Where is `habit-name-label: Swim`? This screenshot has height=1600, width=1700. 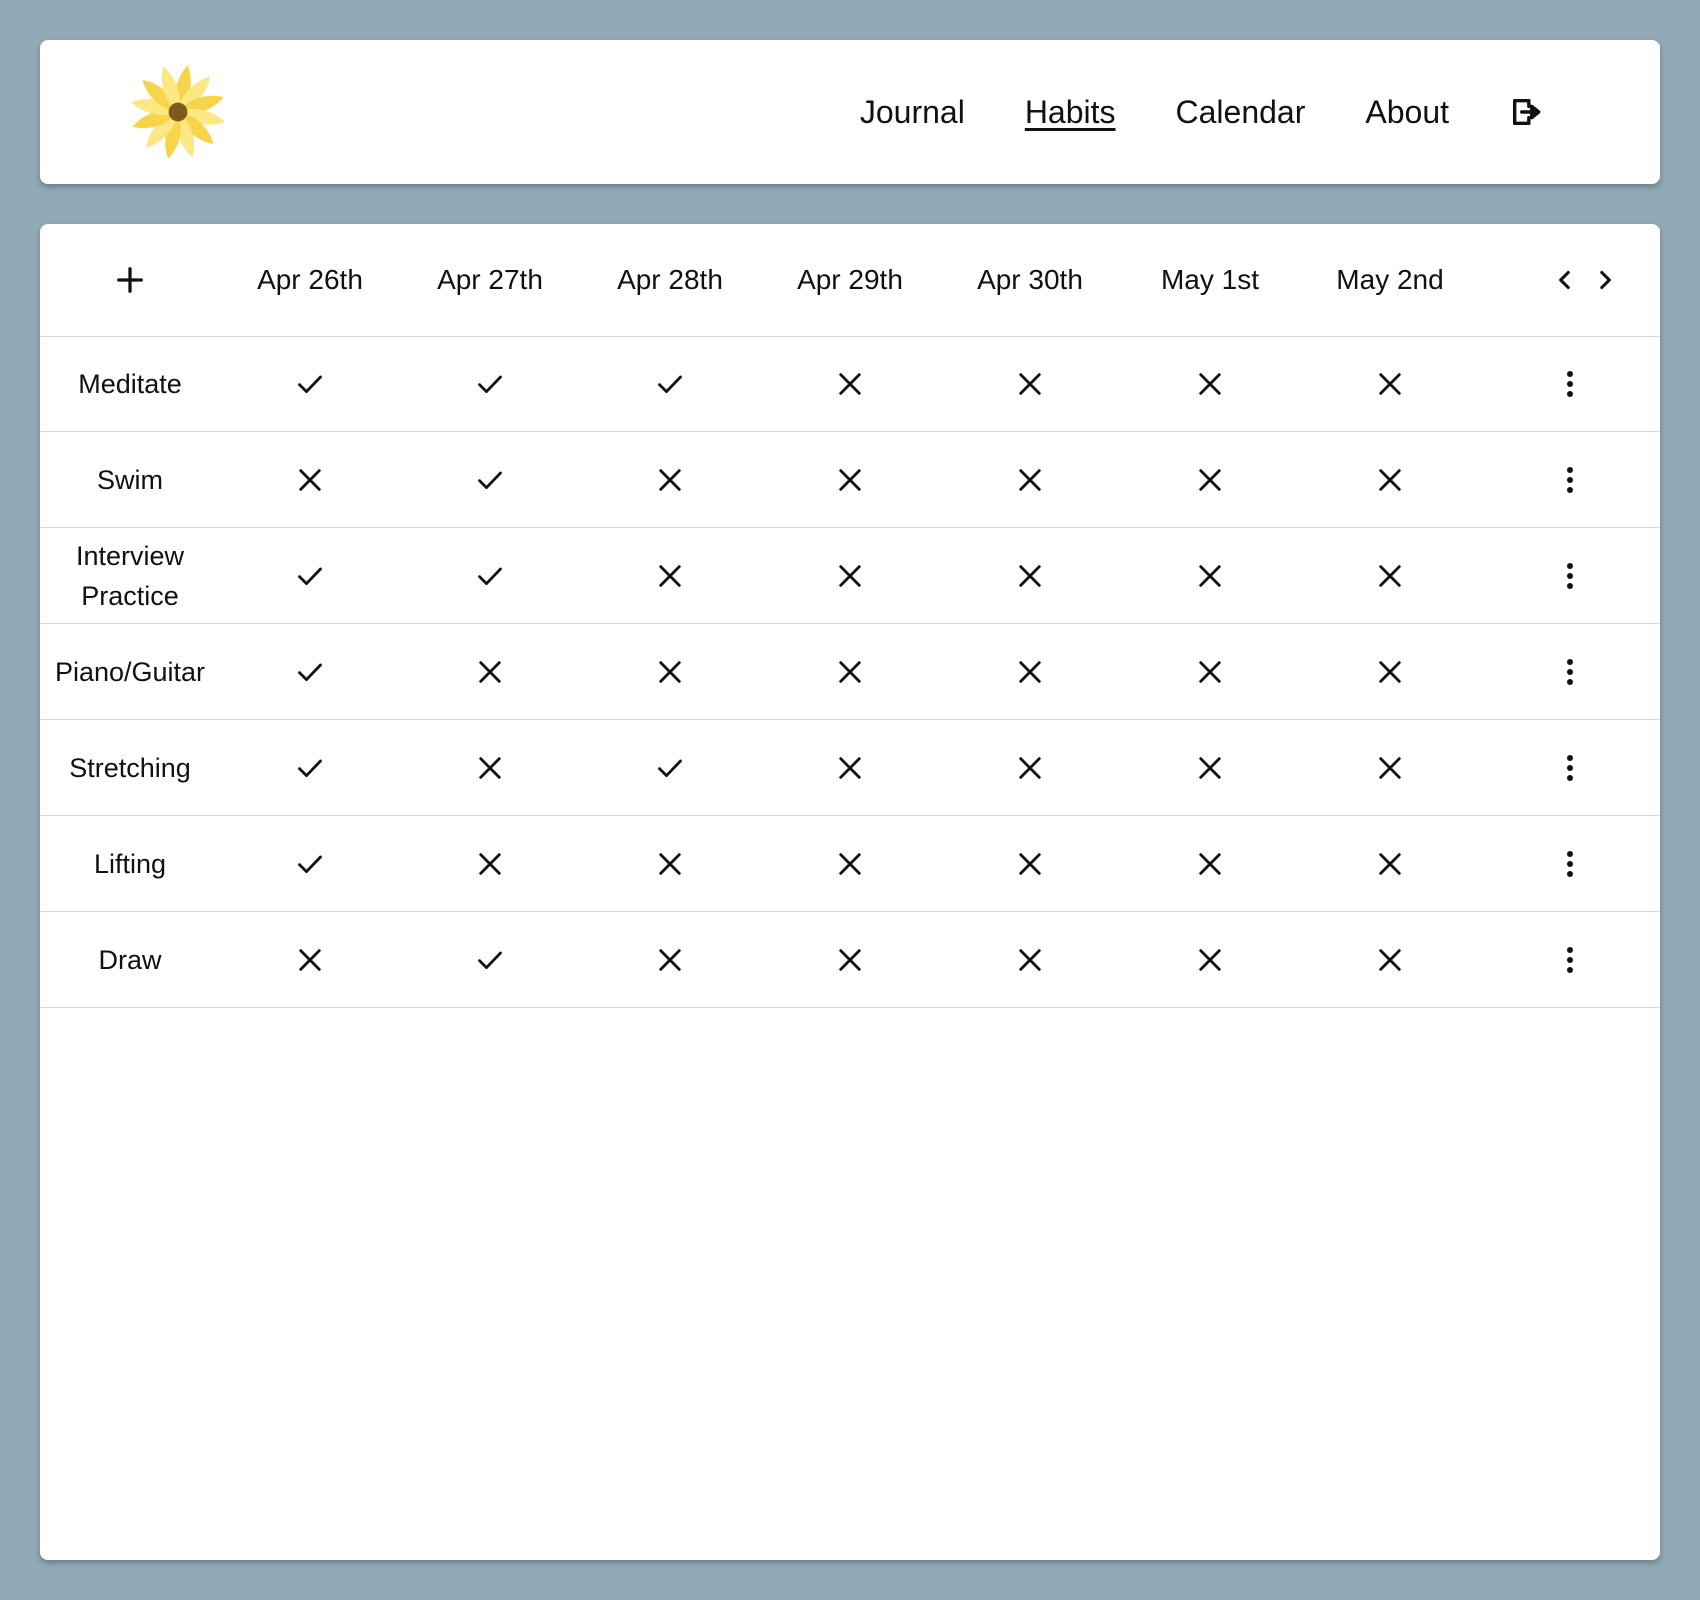
habit-name-label: Swim is located at coordinates (130, 479).